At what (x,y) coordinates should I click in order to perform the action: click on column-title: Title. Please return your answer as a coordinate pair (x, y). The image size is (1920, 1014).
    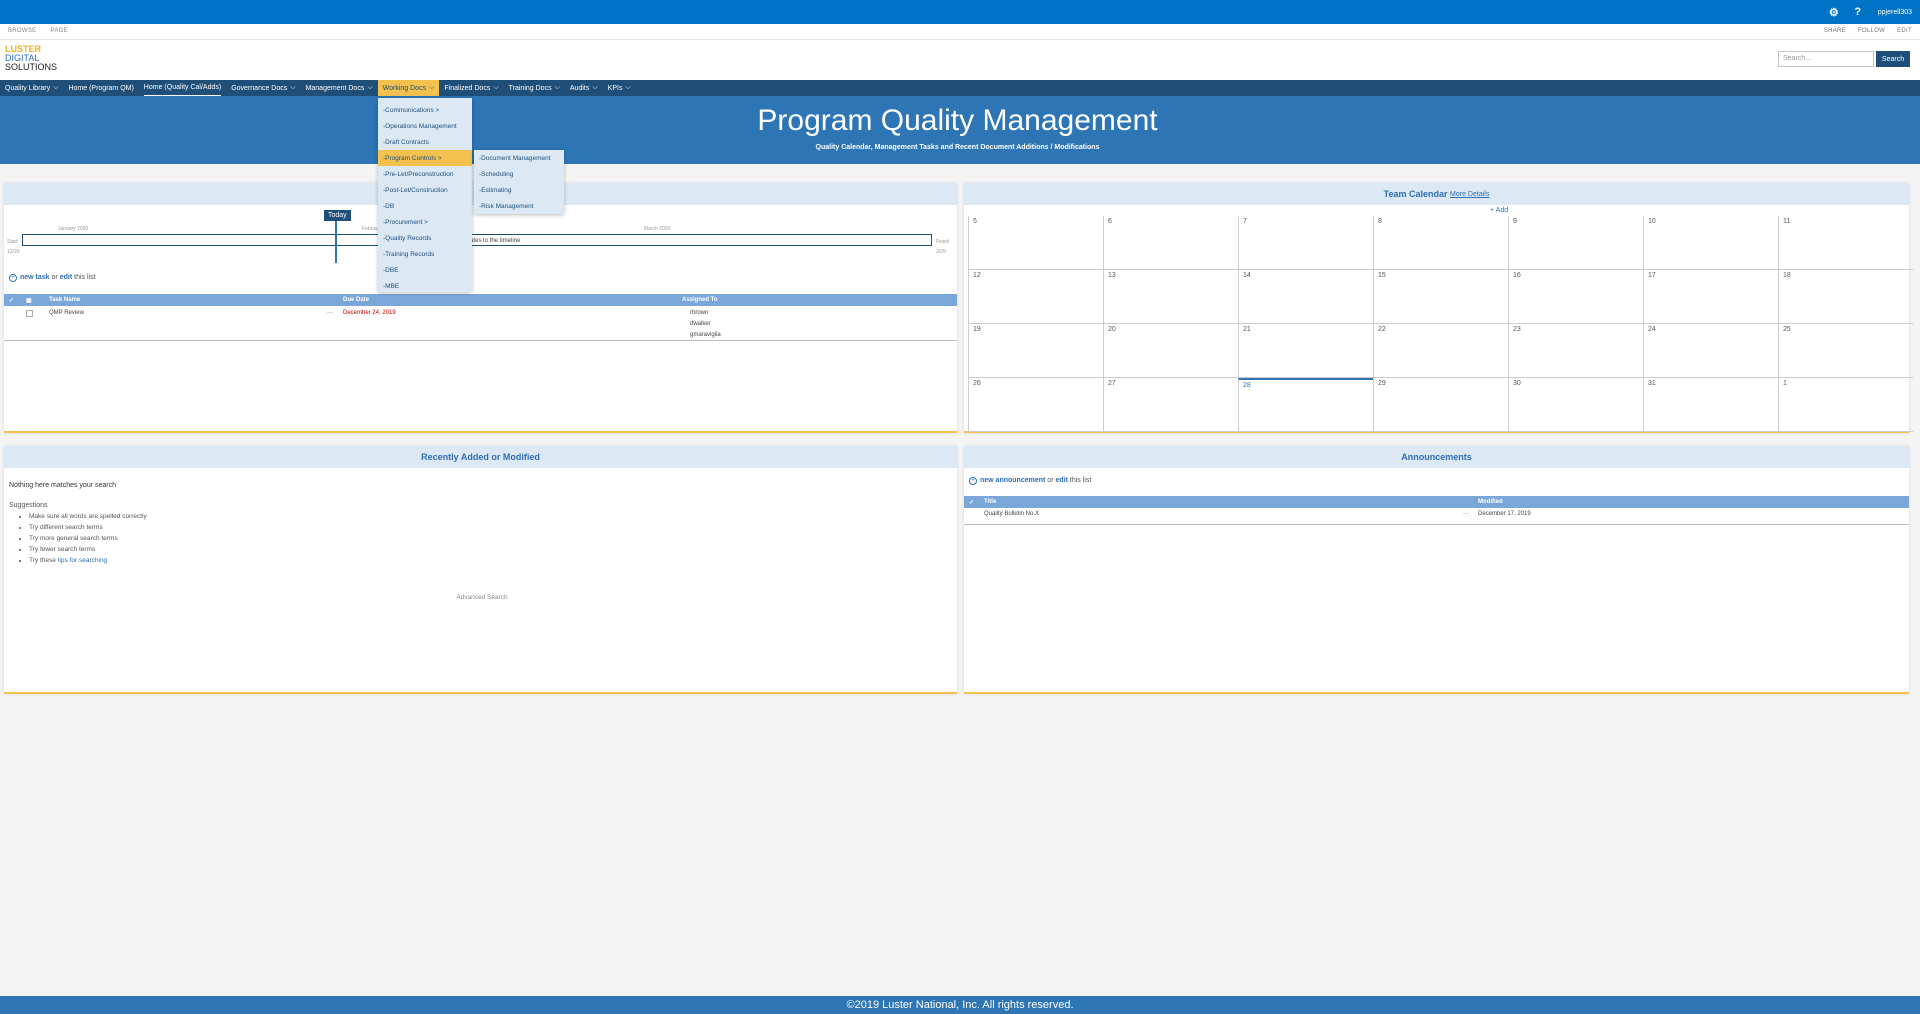
    Looking at the image, I should click on (990, 502).